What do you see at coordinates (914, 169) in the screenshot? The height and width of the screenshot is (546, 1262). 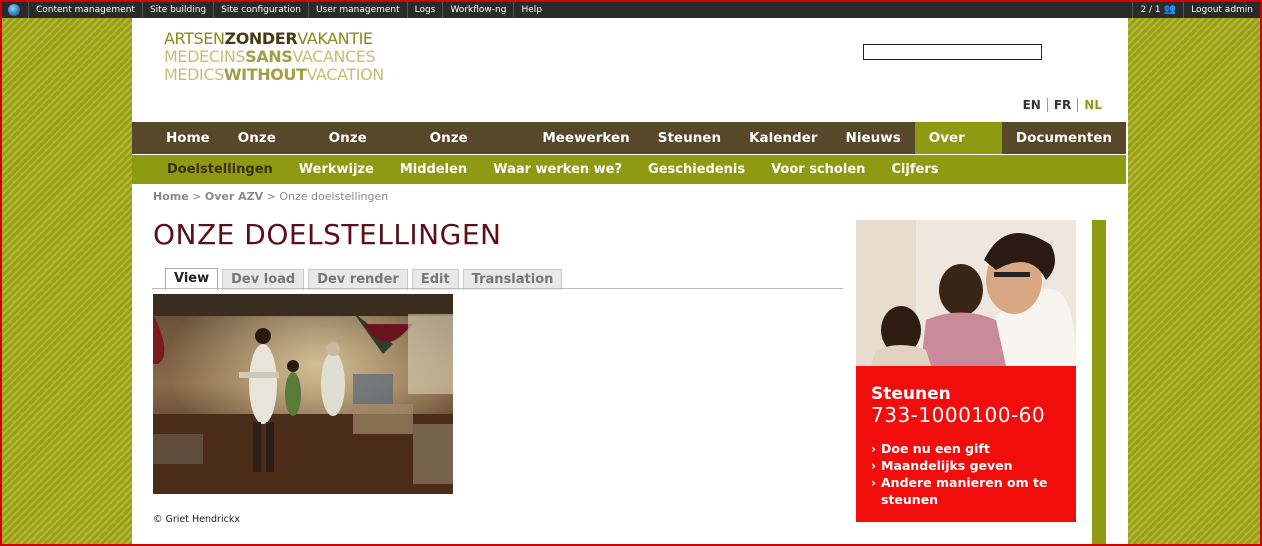 I see `subnav-cijfers: Cijfers` at bounding box center [914, 169].